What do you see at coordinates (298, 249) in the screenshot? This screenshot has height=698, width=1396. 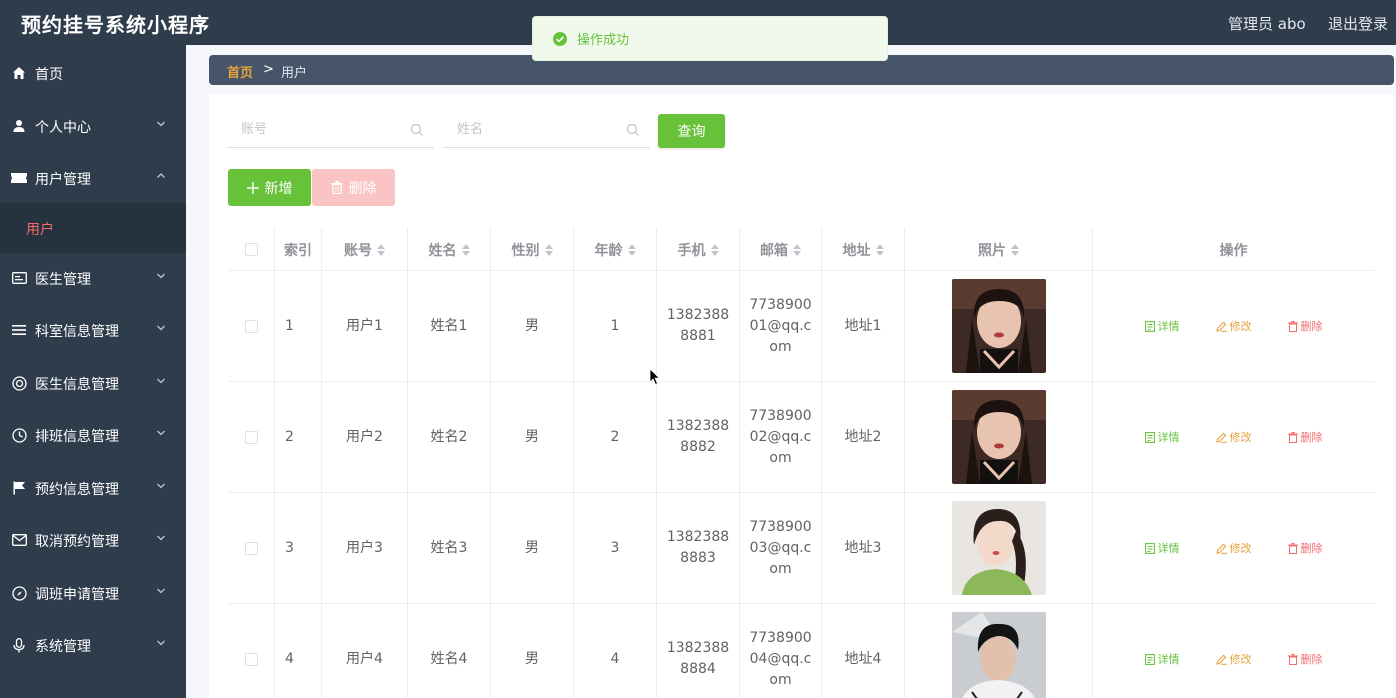 I see `column-header-index: 索引` at bounding box center [298, 249].